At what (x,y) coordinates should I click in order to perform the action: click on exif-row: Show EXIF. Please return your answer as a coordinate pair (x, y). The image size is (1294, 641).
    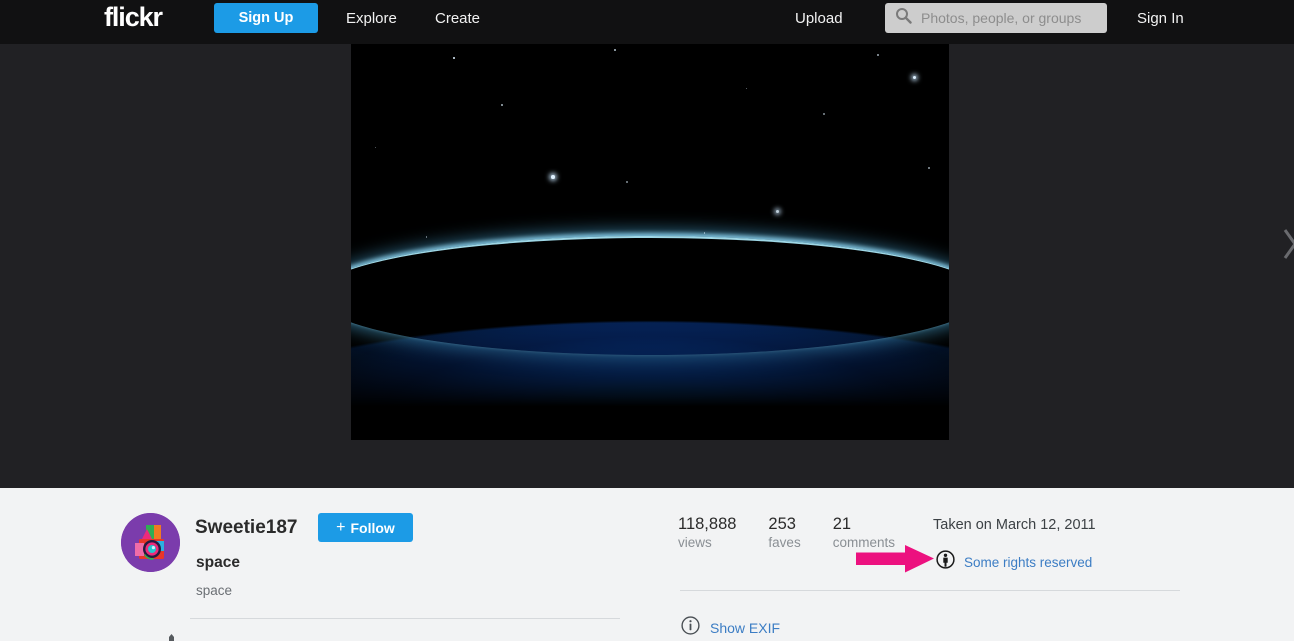
    Looking at the image, I should click on (730, 628).